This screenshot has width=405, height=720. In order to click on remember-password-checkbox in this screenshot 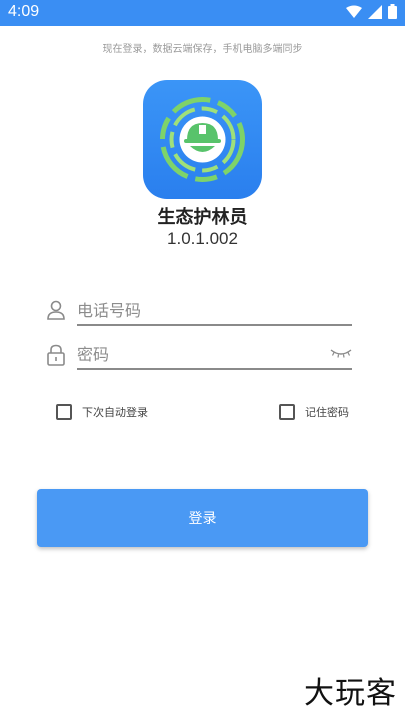, I will do `click(287, 412)`.